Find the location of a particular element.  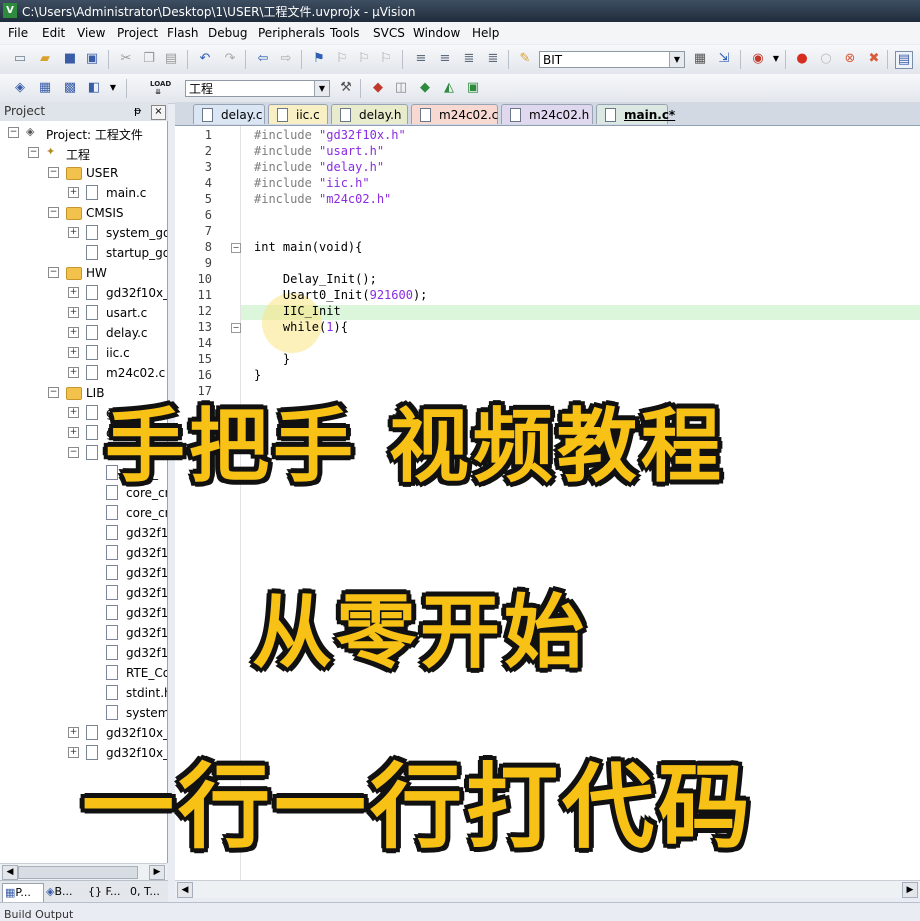

incremental-find-icon: ⇲ is located at coordinates (724, 59).